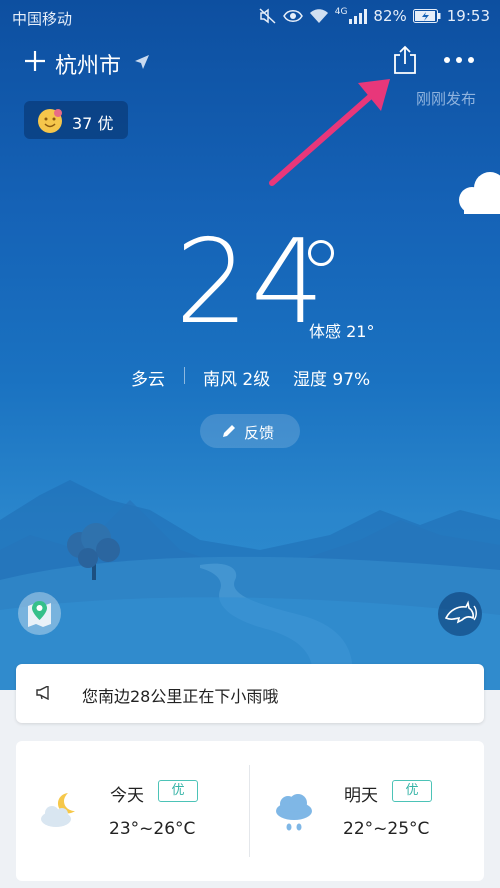 The height and width of the screenshot is (888, 500). I want to click on cloud-icon, so click(479, 193).